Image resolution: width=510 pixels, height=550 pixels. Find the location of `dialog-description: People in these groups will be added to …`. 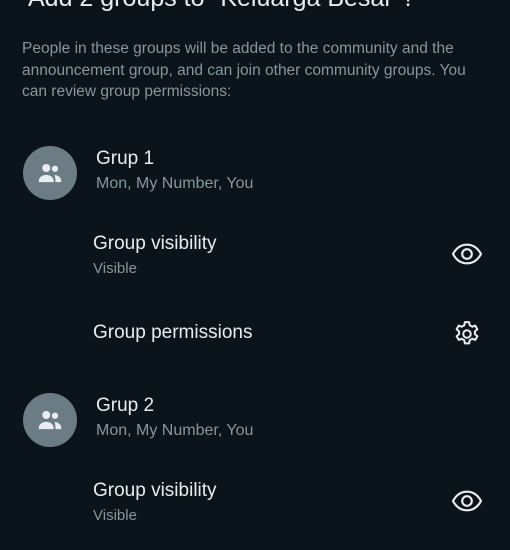

dialog-description: People in these groups will be added to … is located at coordinates (244, 70).